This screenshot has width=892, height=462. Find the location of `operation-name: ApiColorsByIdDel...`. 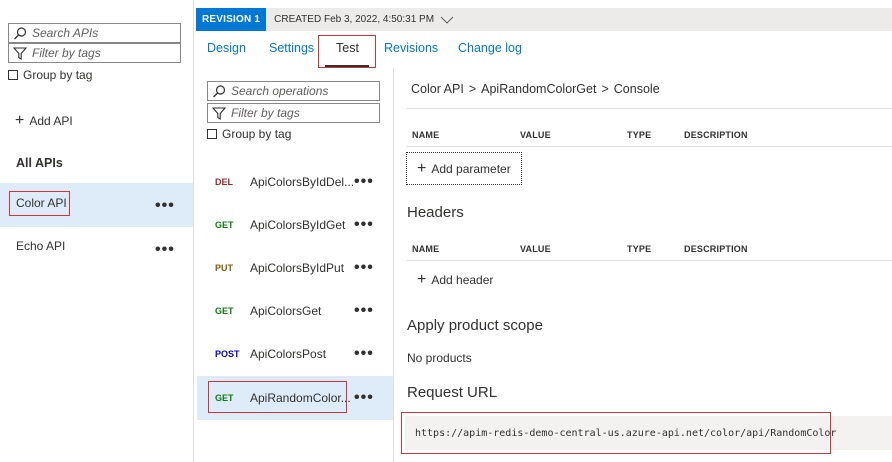

operation-name: ApiColorsByIdDel... is located at coordinates (302, 182).